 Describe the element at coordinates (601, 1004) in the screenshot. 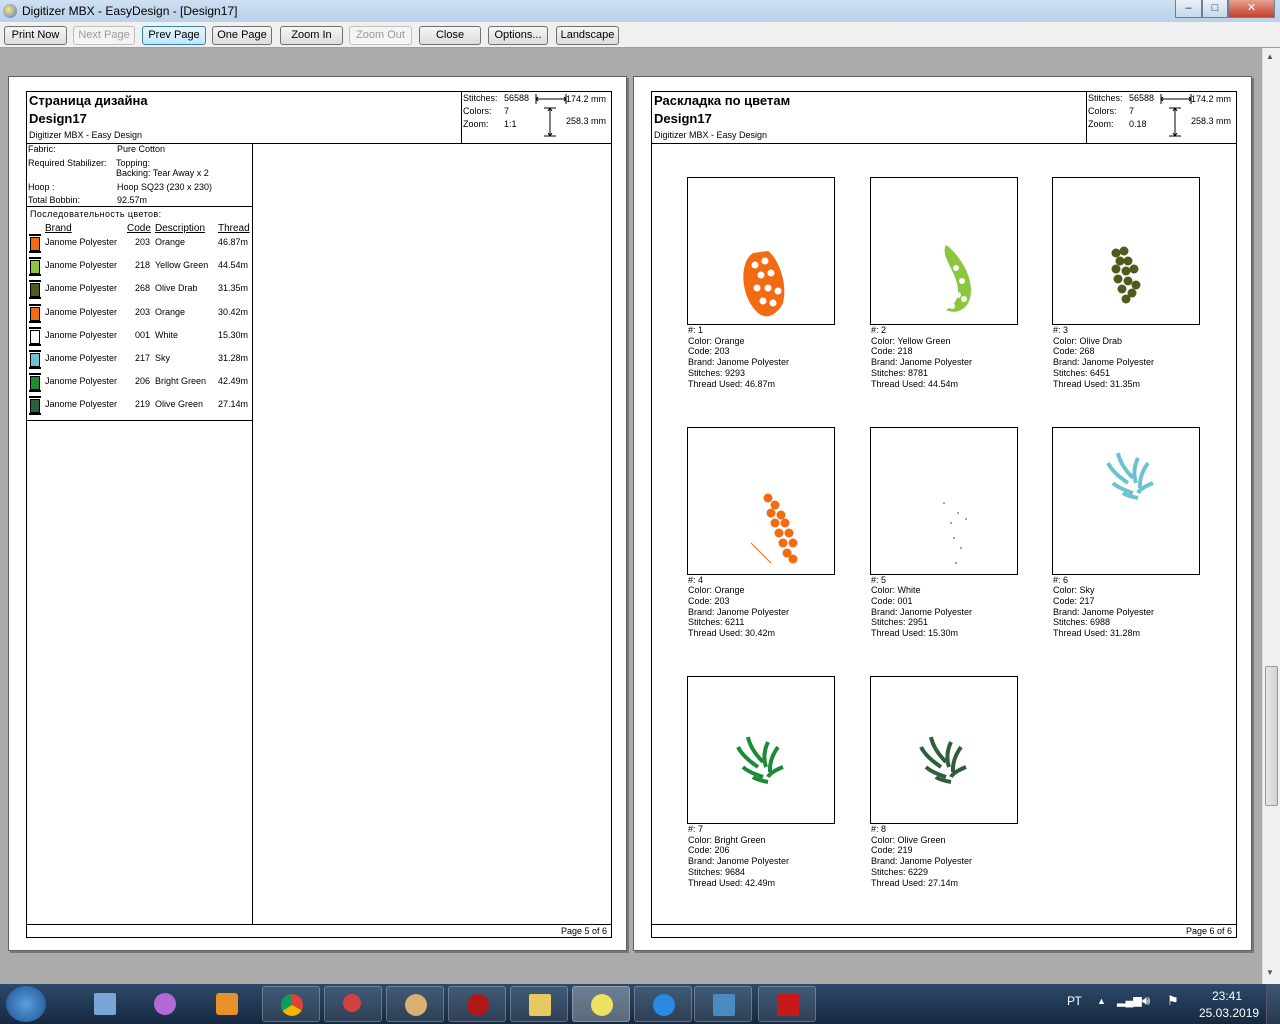

I see `taskbar-app-digitizer` at that location.